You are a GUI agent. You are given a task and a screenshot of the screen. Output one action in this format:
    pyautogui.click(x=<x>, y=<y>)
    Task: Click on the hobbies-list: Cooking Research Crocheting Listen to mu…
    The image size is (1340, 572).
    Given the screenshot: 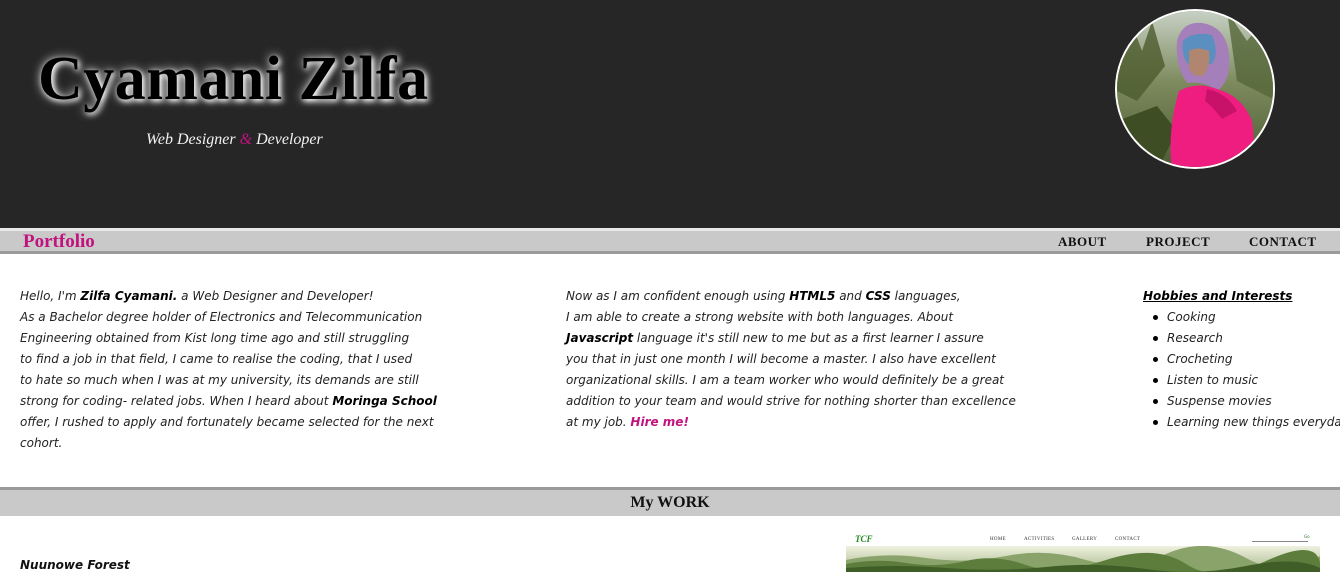 What is the action you would take?
    pyautogui.click(x=1241, y=370)
    